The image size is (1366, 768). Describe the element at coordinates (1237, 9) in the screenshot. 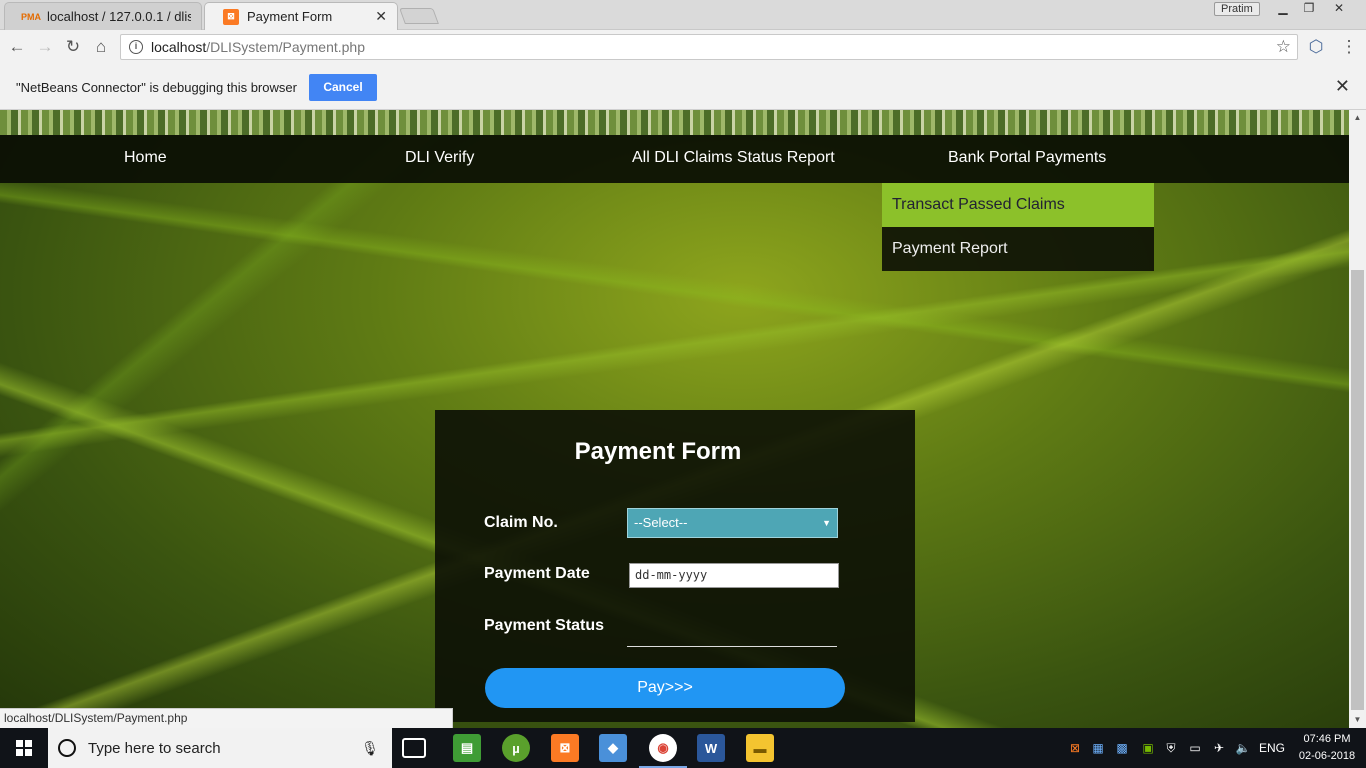

I see `profile-button: Pratim` at that location.